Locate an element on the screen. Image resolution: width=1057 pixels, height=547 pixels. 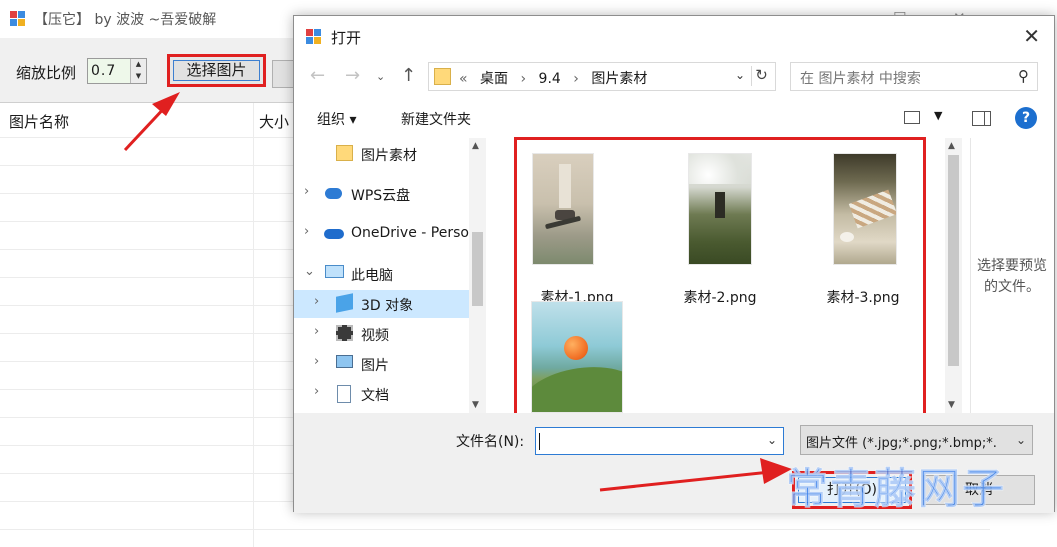
app-title: 【压它】 by 波波 ~吾爱破解 is located at coordinates (125, 20).